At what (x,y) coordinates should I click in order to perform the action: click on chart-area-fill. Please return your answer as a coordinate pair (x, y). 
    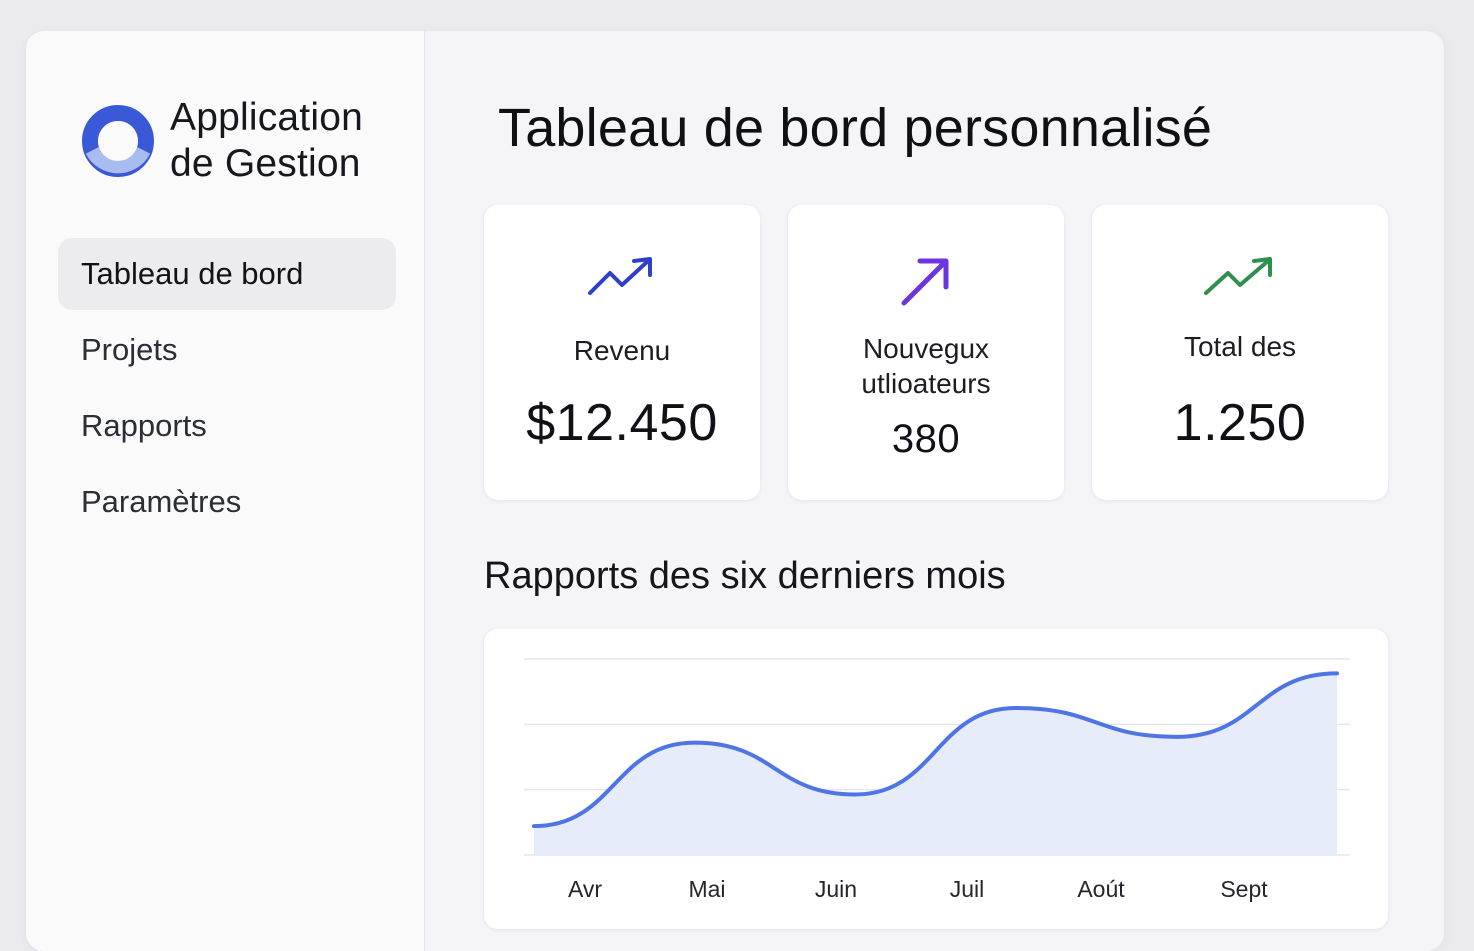
    Looking at the image, I should click on (935, 764).